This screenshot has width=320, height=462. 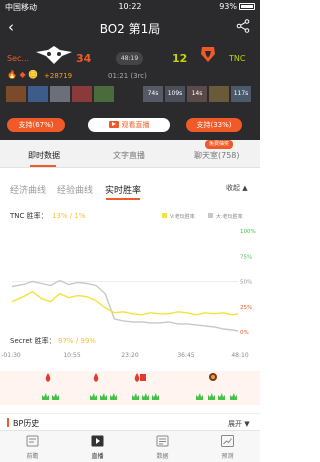 What do you see at coordinates (228, 6) in the screenshot?
I see `battery-percent: 93%` at bounding box center [228, 6].